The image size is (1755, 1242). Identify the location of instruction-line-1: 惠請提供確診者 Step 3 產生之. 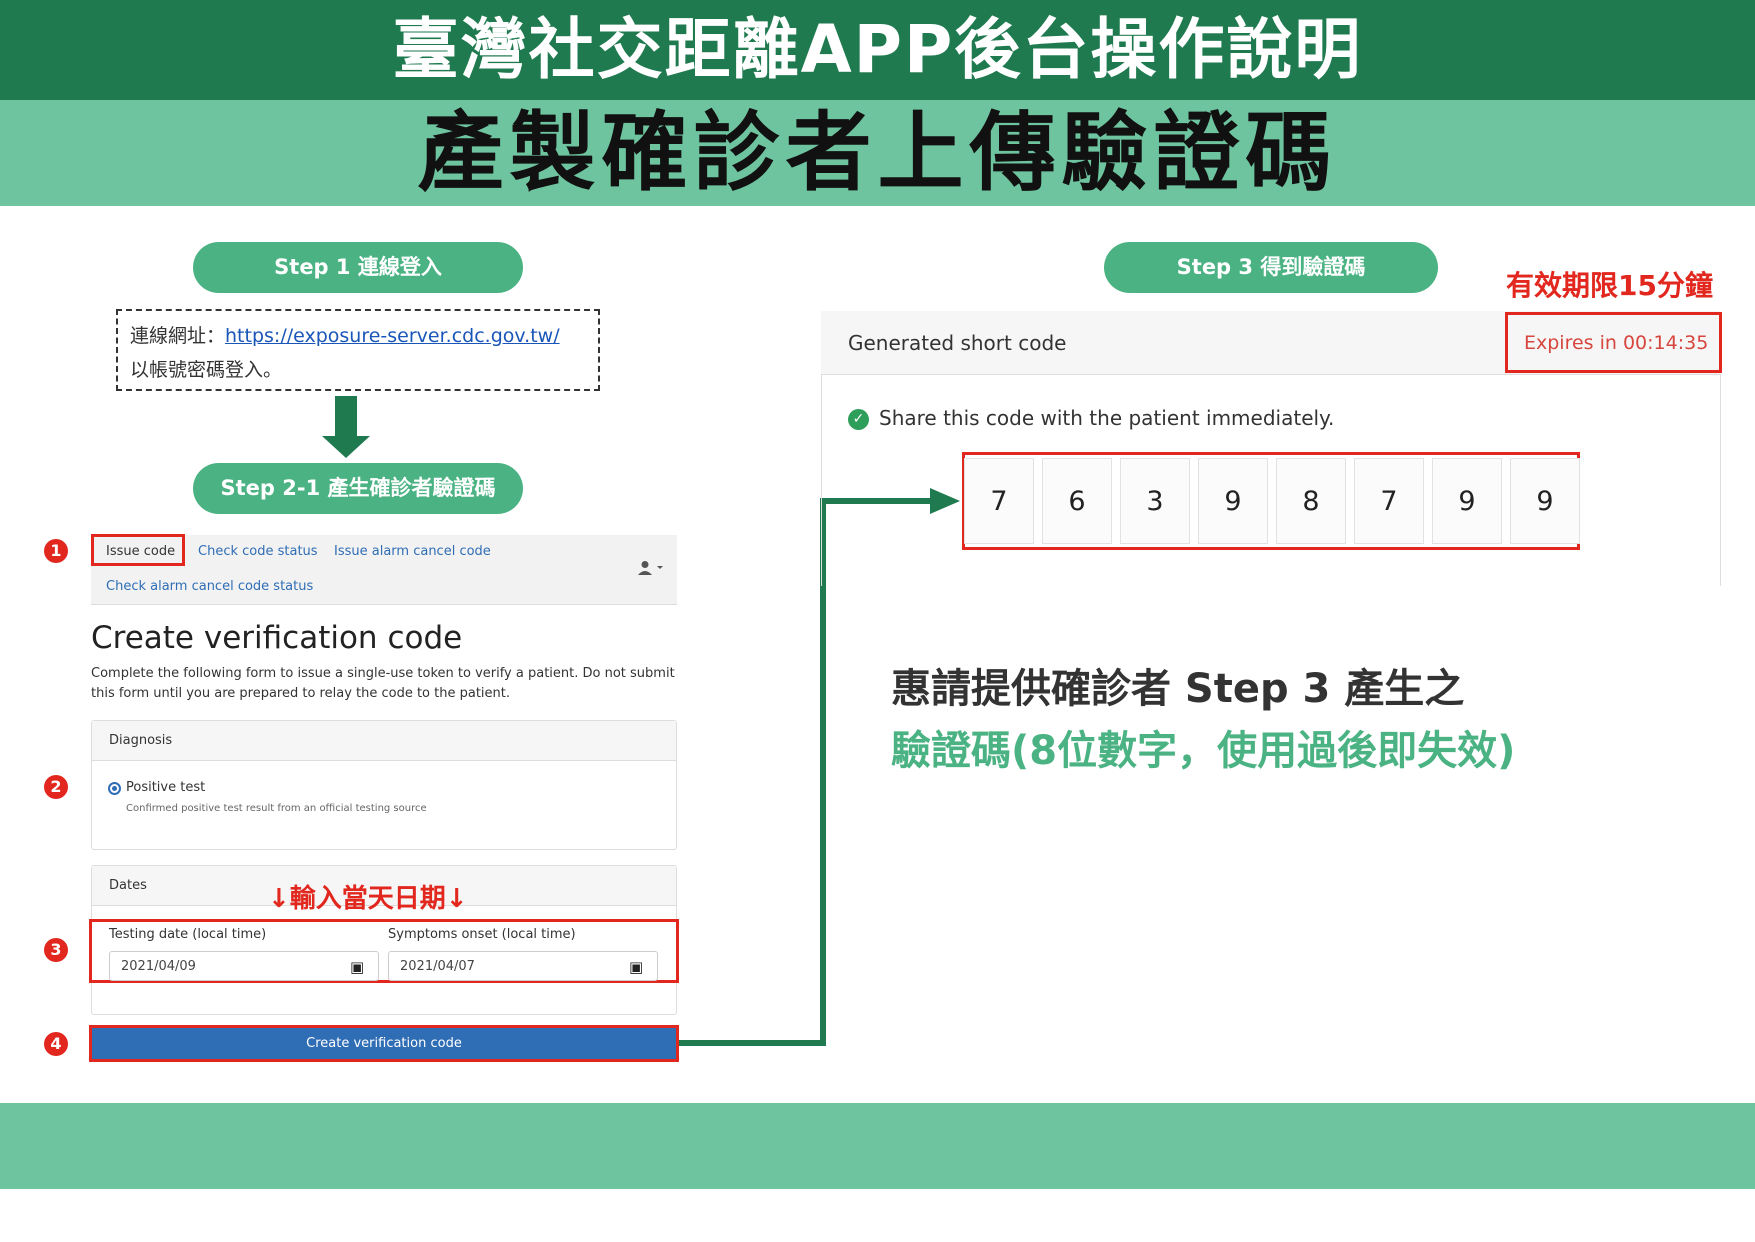
(1178, 689).